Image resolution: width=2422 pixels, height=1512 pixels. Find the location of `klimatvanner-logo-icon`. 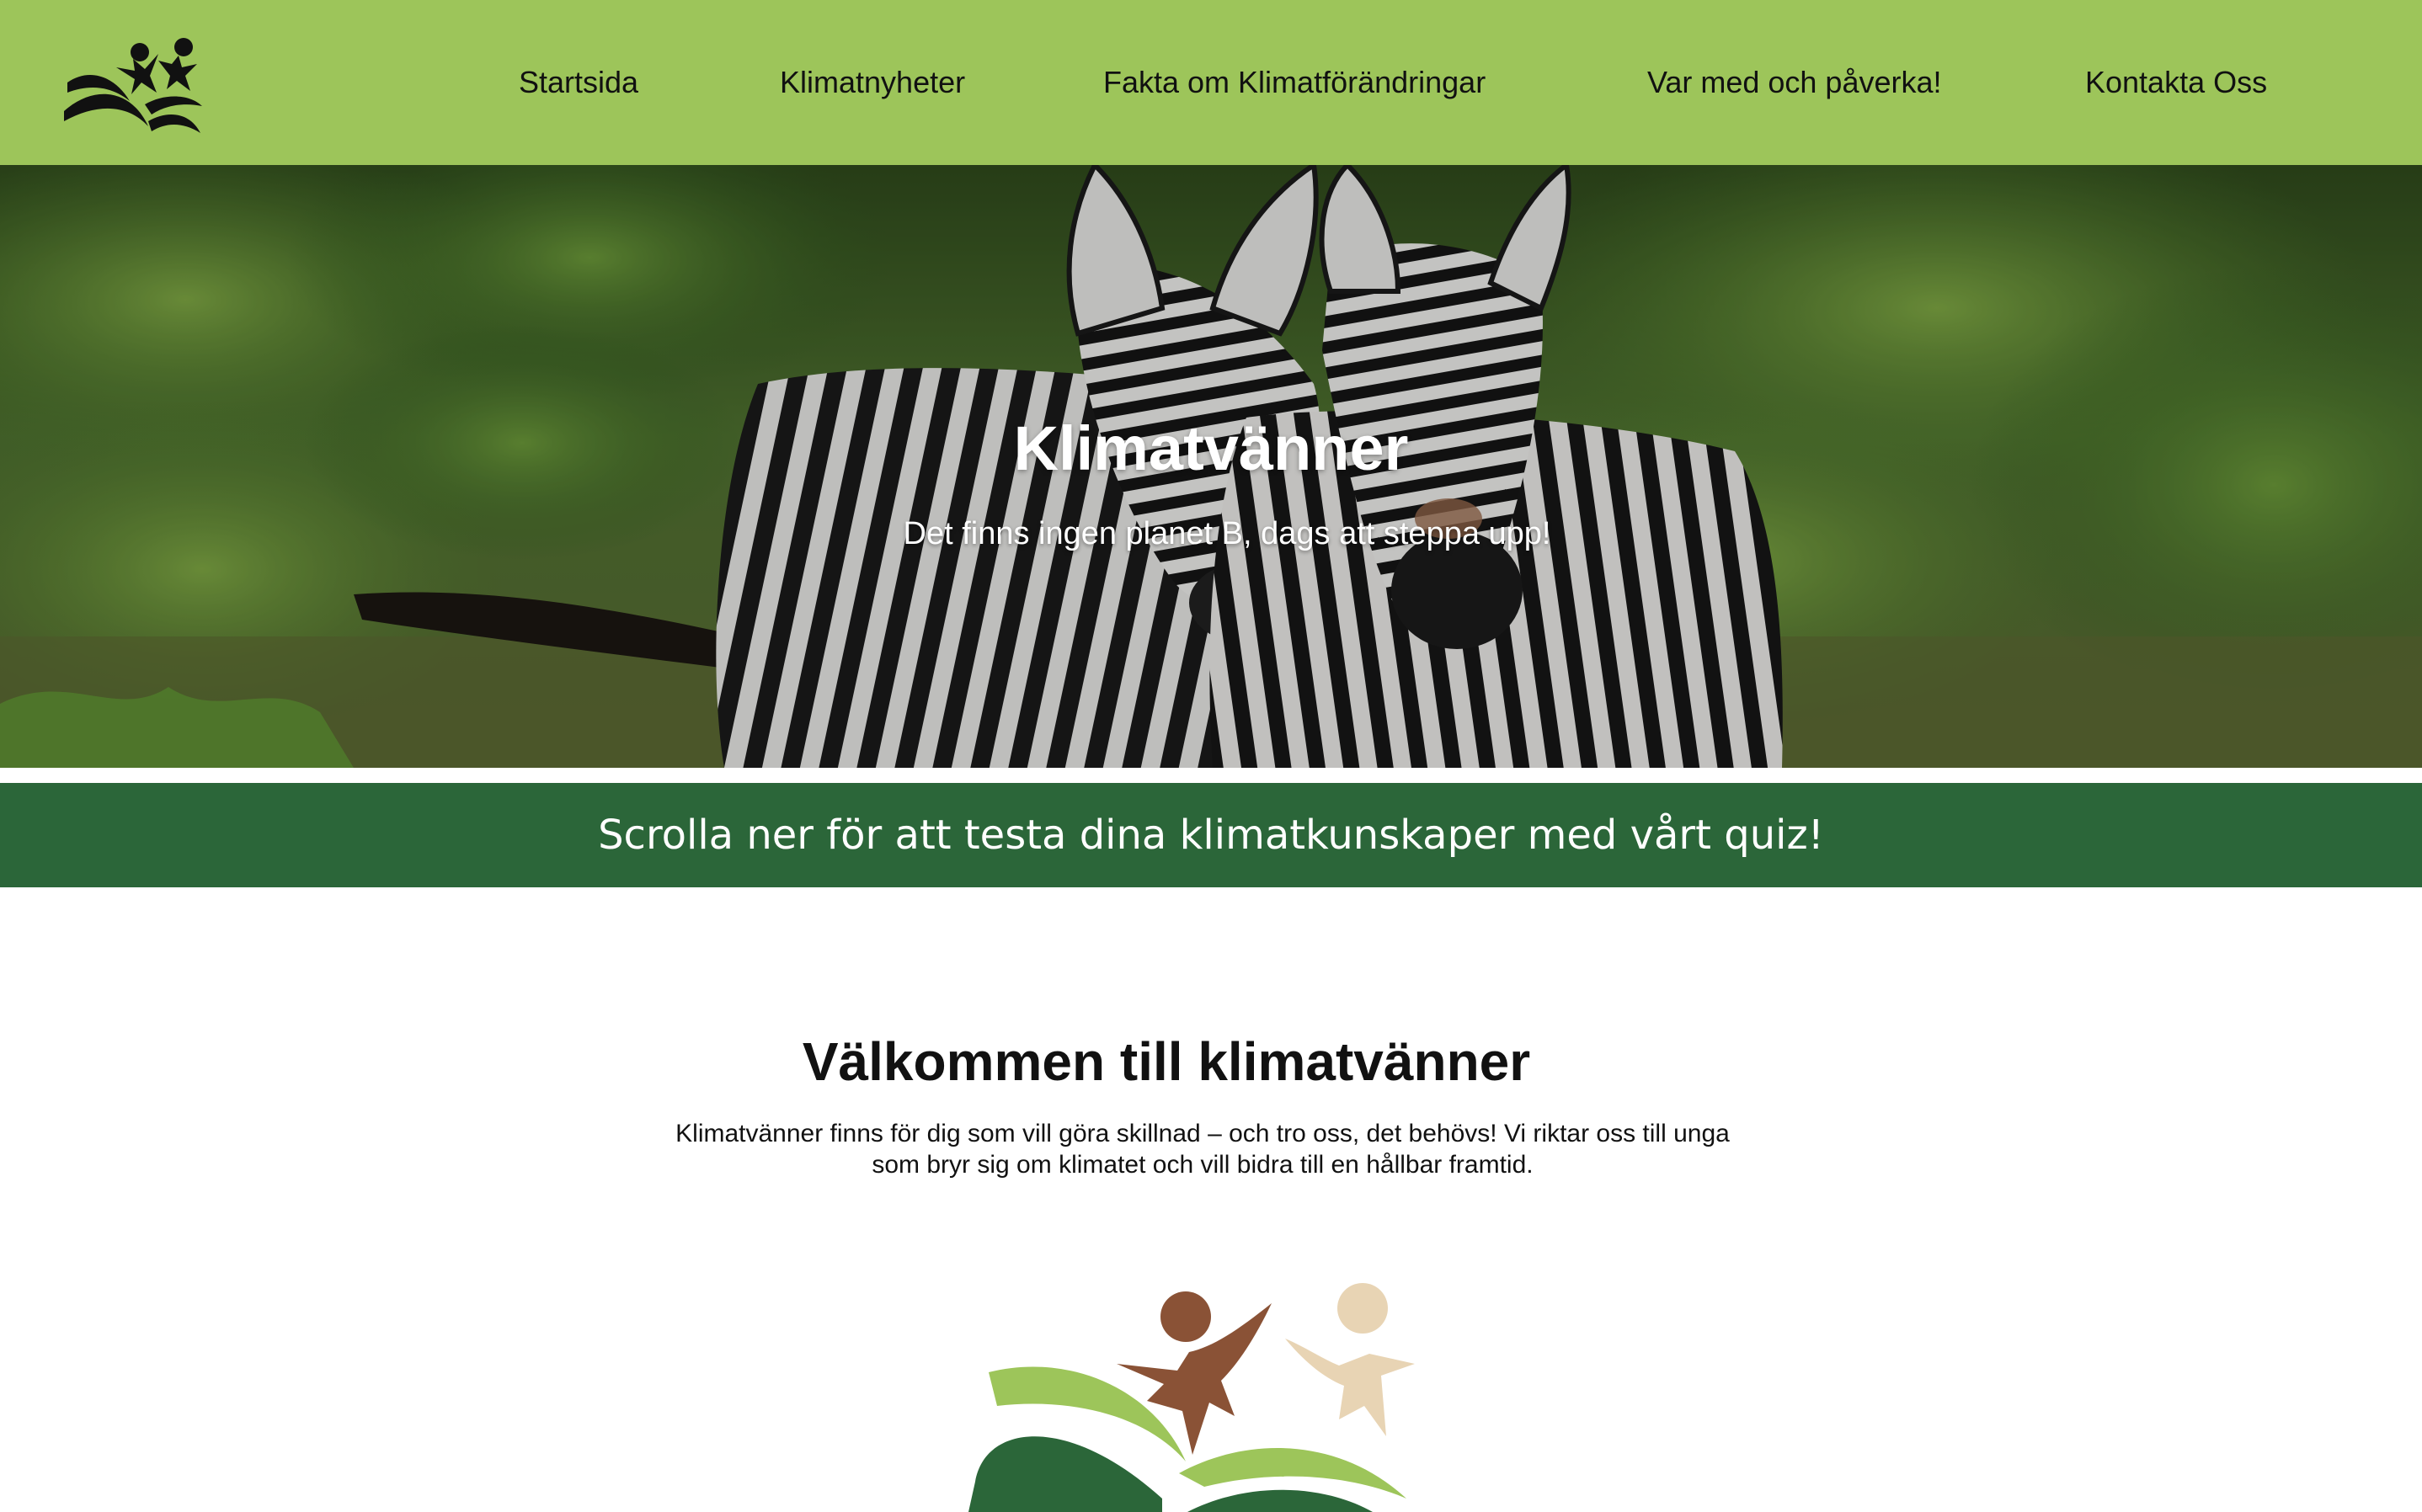

klimatvanner-logo-icon is located at coordinates (1192, 1398).